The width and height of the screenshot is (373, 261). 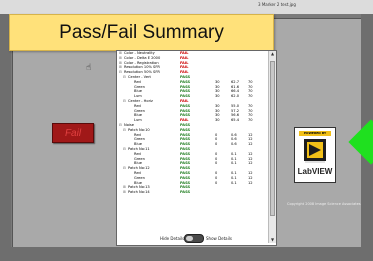 I want to click on hide-details-label: Hide Details, so click(x=172, y=238).